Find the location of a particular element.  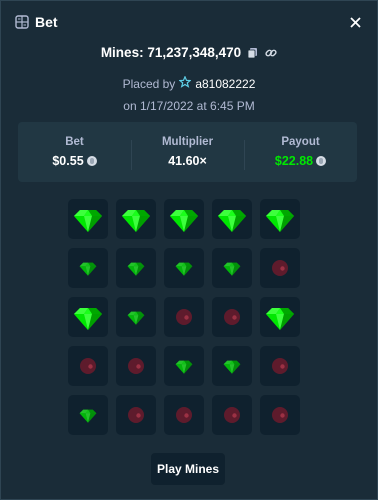

mine-tile-r3-c4 is located at coordinates (232, 317).